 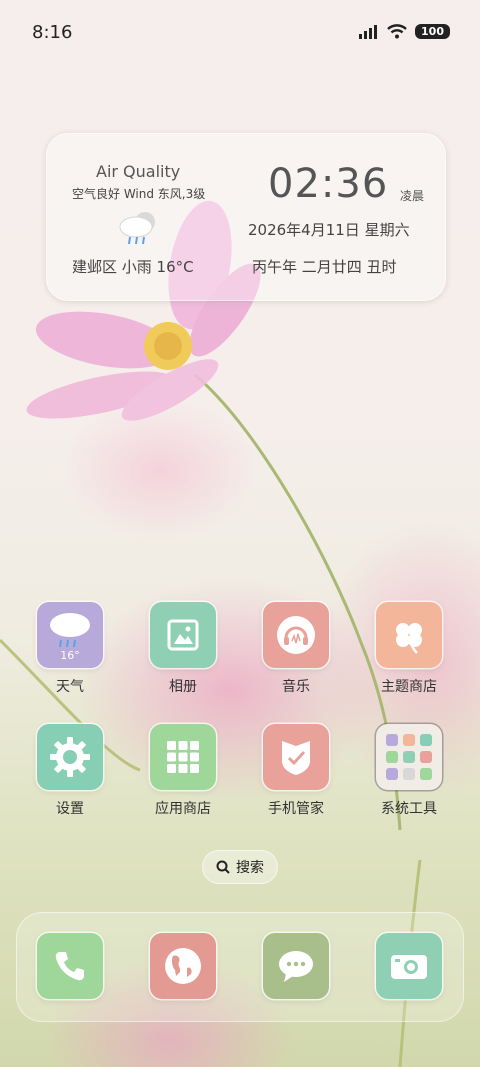 What do you see at coordinates (70, 757) in the screenshot?
I see `gear-icon` at bounding box center [70, 757].